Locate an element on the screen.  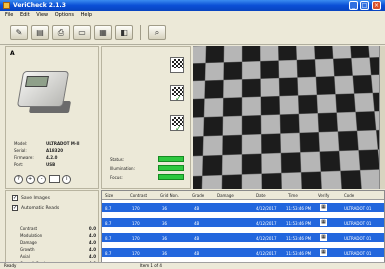
status-item-count: Item 1 of 4 is located at coordinates (151, 265).